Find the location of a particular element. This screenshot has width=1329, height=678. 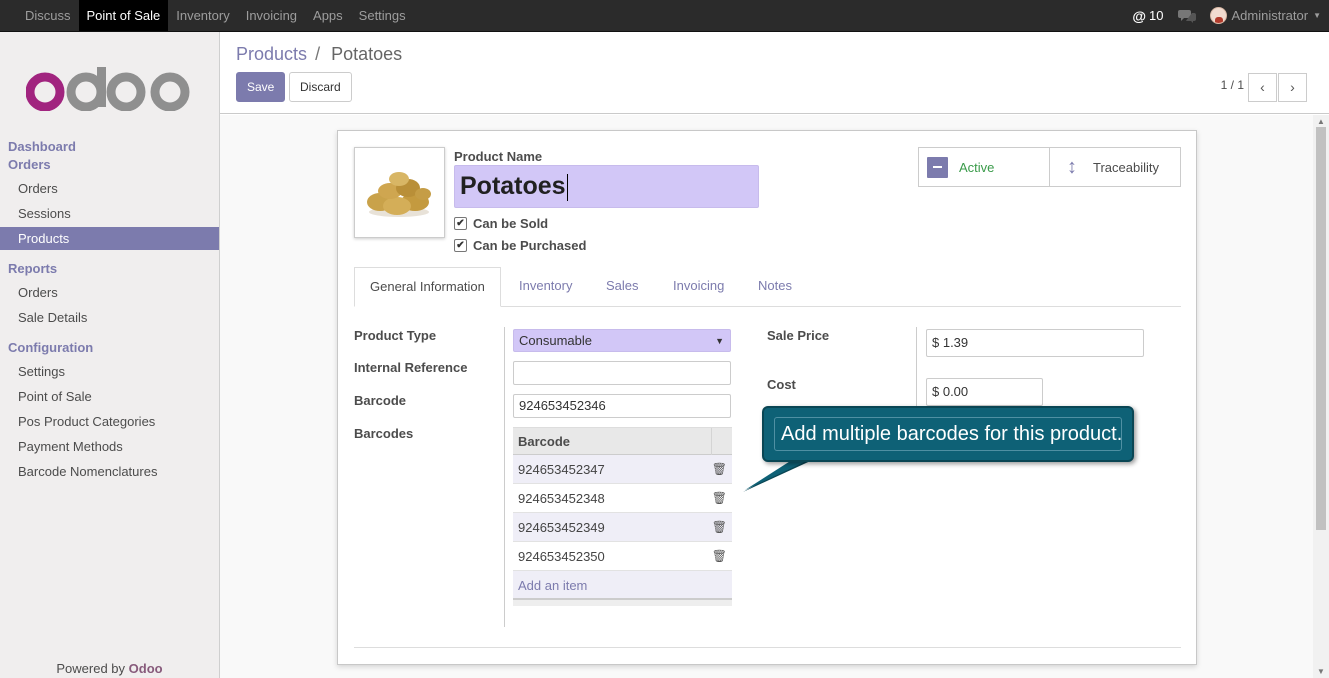

active-label: Active is located at coordinates (977, 167).